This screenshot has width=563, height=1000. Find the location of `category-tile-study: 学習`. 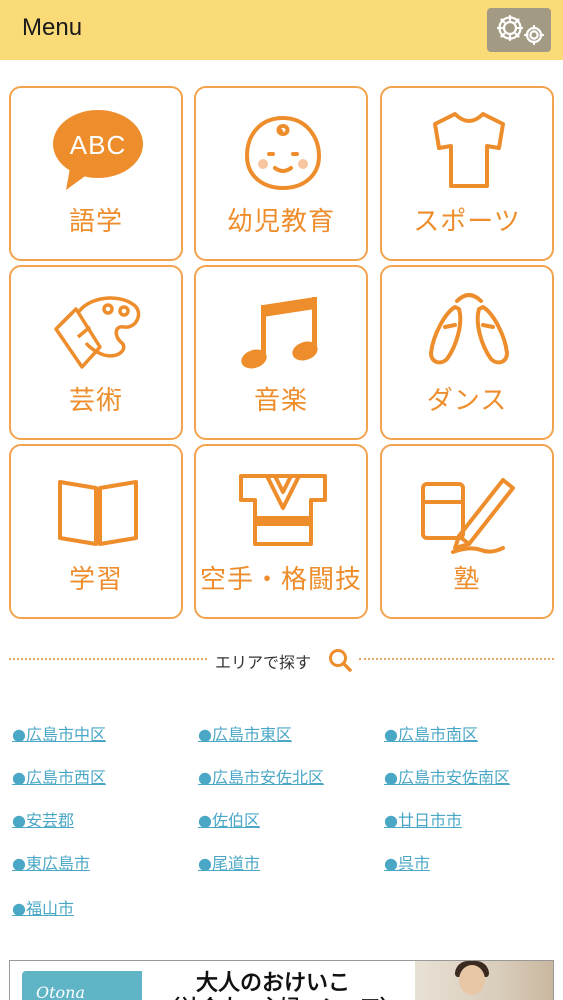

category-tile-study: 学習 is located at coordinates (96, 531).